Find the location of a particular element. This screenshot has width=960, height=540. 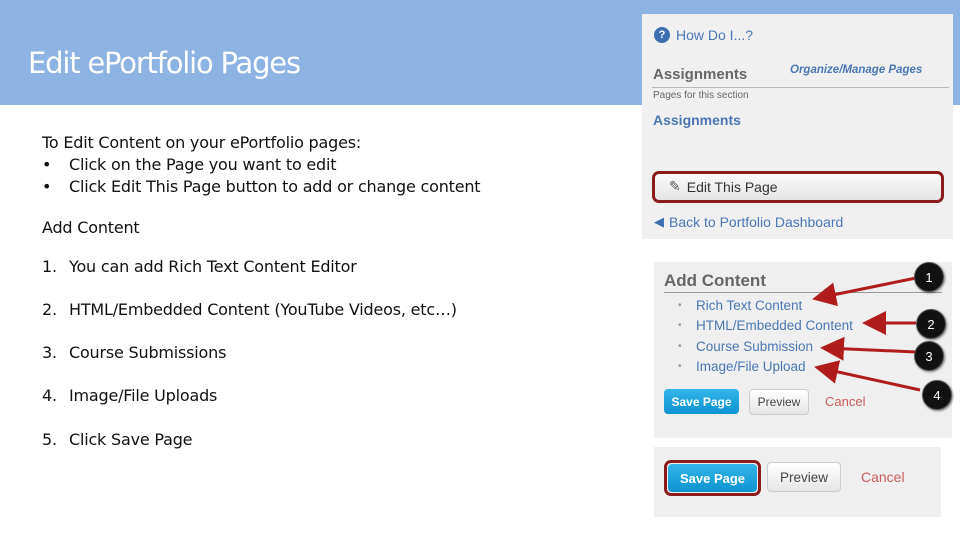

how-do-i-link: ? How Do I...? is located at coordinates (703, 35).